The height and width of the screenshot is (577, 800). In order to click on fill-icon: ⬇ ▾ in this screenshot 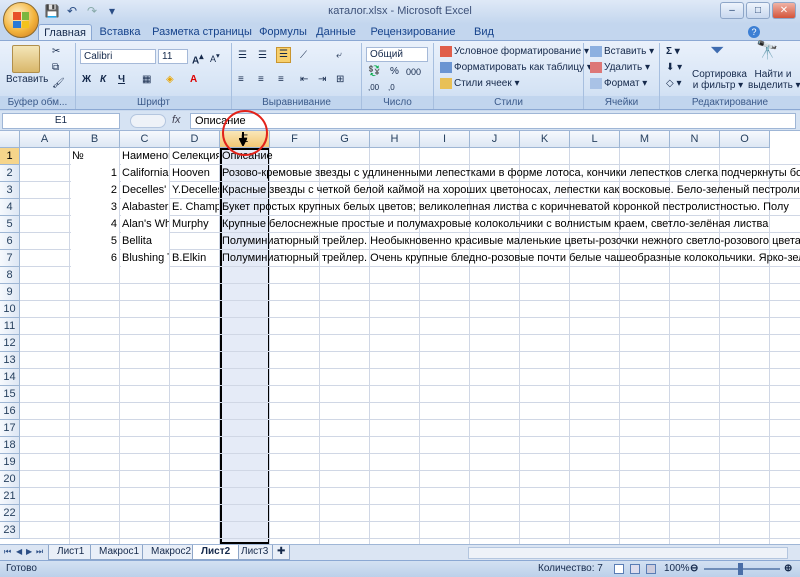, I will do `click(674, 68)`.